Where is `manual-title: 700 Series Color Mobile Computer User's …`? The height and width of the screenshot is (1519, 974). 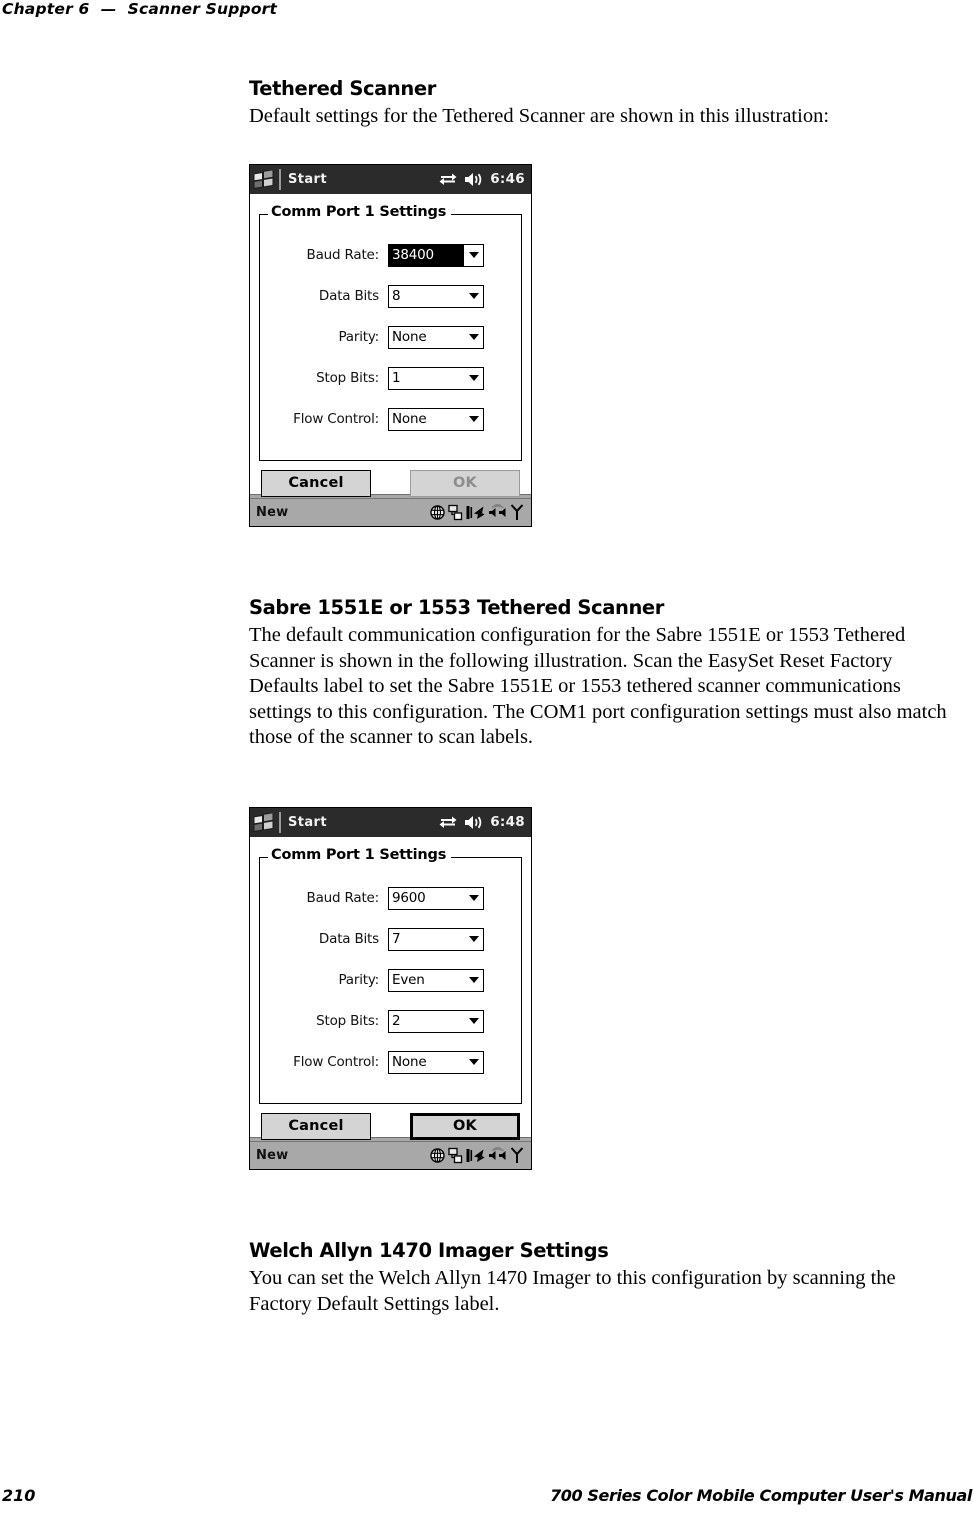
manual-title: 700 Series Color Mobile Computer User's … is located at coordinates (761, 1495).